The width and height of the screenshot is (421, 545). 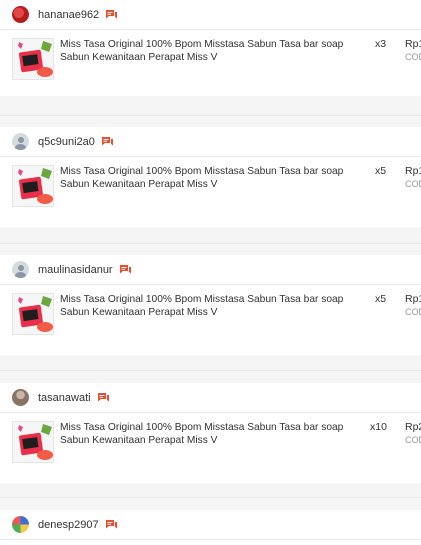 What do you see at coordinates (64, 398) in the screenshot?
I see `buyer-username: tasanawati` at bounding box center [64, 398].